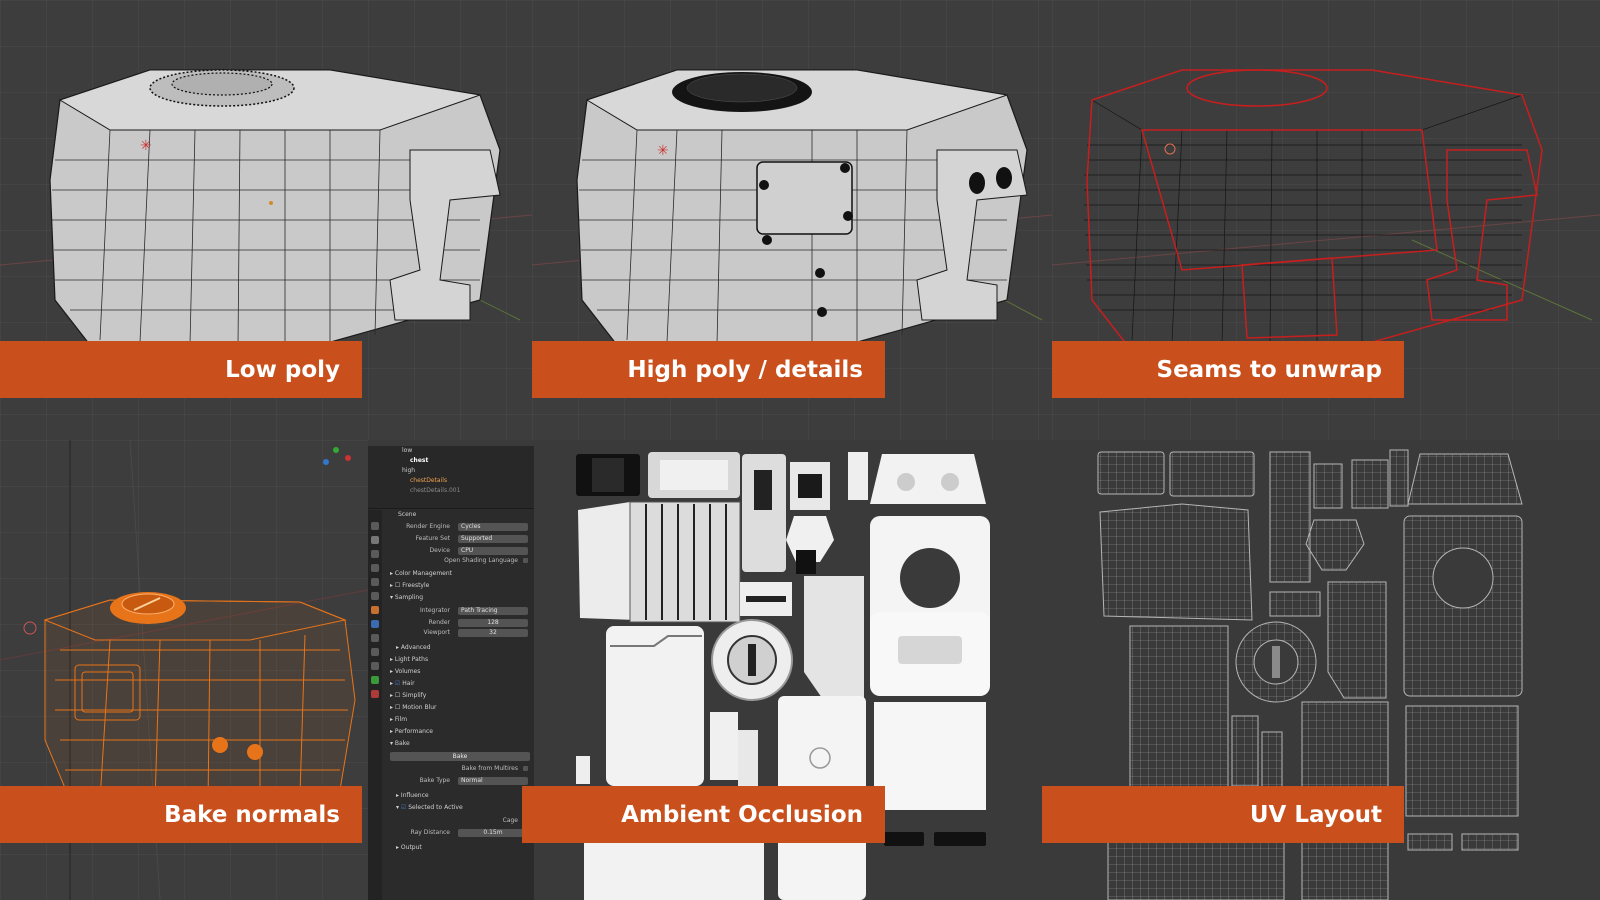 This screenshot has width=1600, height=900. What do you see at coordinates (436, 632) in the screenshot?
I see `viewport-samples-label: Viewport` at bounding box center [436, 632].